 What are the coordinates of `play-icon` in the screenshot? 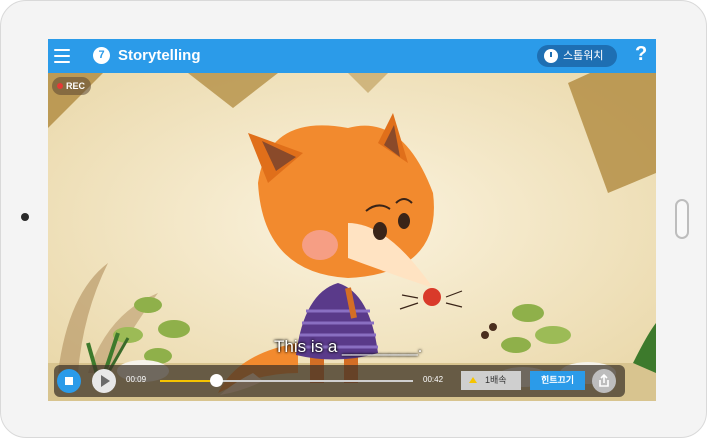 It's located at (105, 381).